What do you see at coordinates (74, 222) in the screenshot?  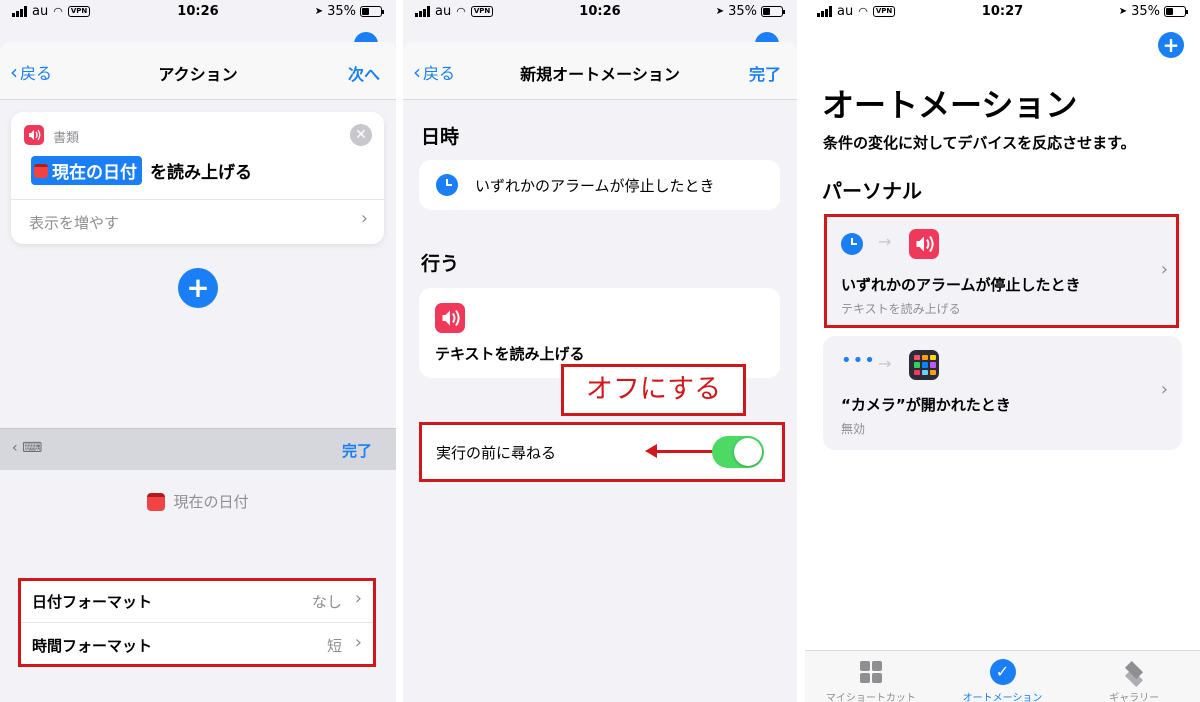 I see `show-more-label: 表示を増やす` at bounding box center [74, 222].